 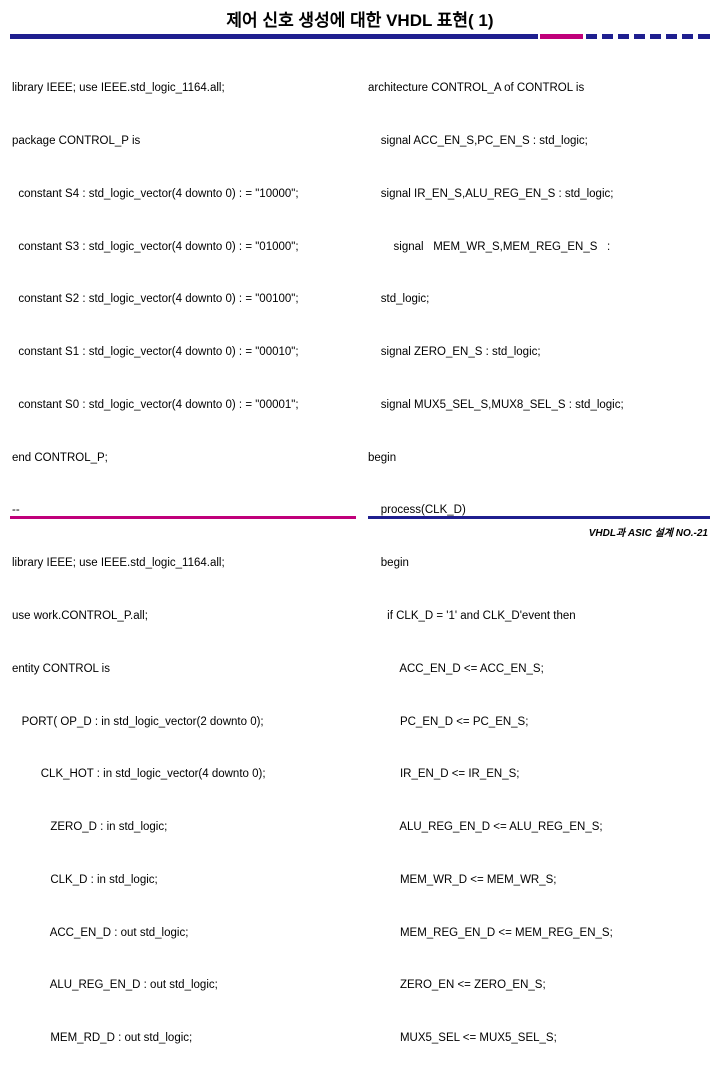 What do you see at coordinates (90, 827) in the screenshot?
I see `code-line: ZERO_D : in std_logic;` at bounding box center [90, 827].